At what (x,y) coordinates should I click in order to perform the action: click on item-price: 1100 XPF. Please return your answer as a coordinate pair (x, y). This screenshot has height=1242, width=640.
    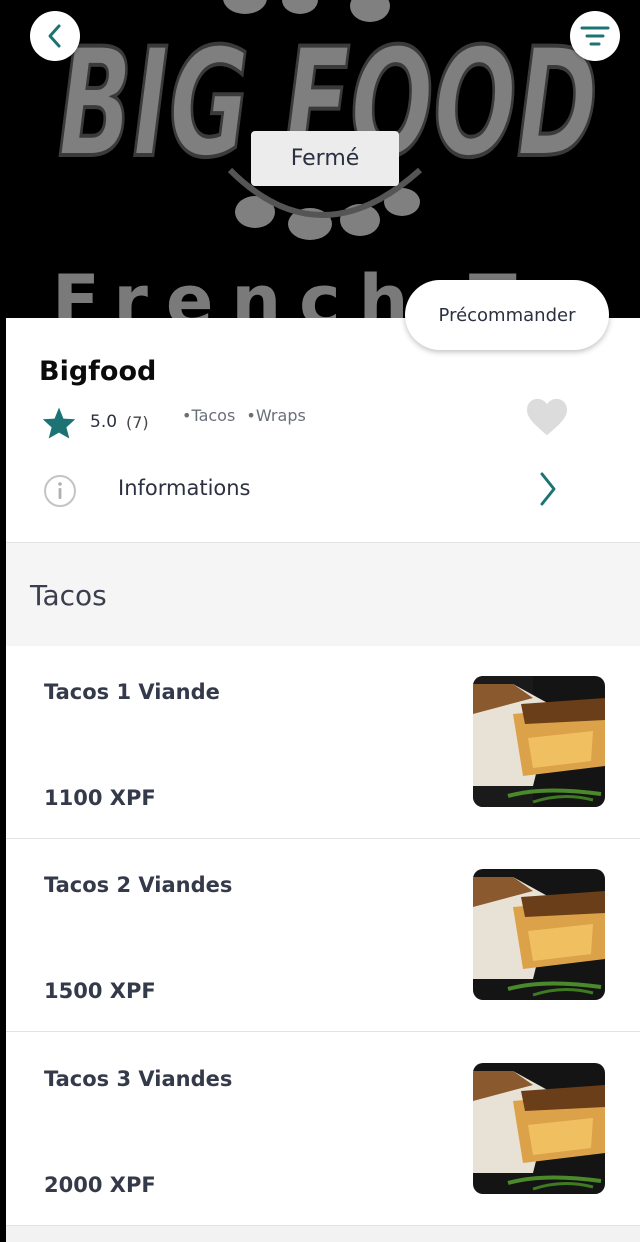
    Looking at the image, I should click on (100, 798).